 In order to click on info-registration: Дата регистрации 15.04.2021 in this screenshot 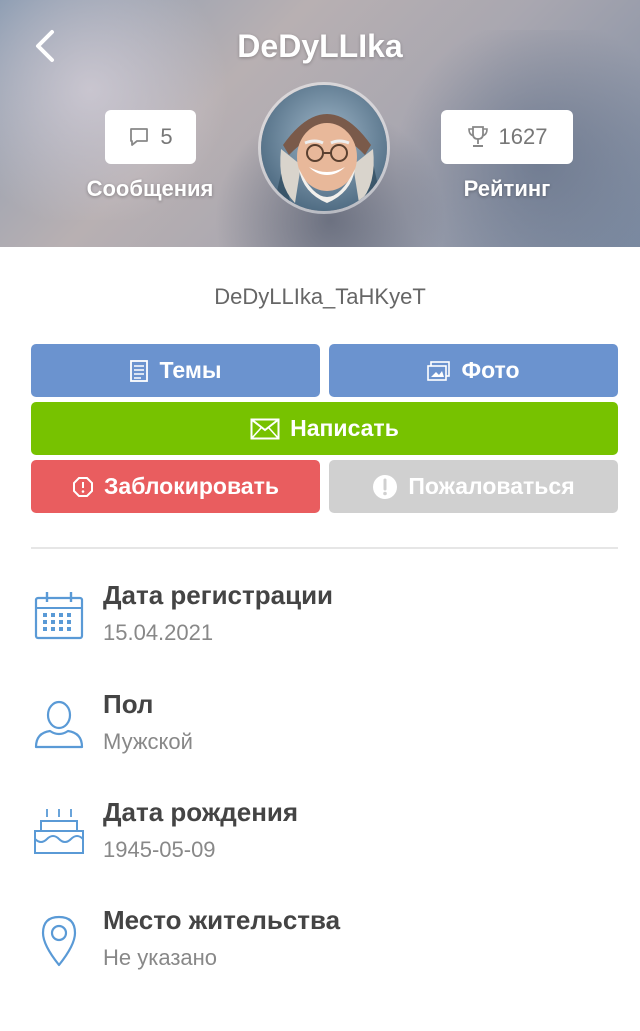, I will do `click(324, 620)`.